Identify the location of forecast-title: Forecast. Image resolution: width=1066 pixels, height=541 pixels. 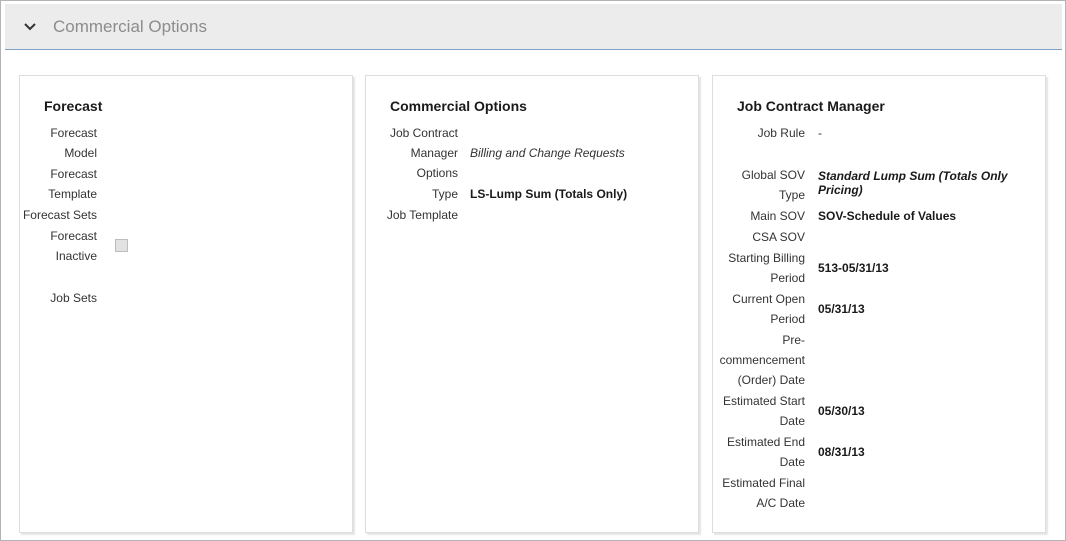
(73, 106).